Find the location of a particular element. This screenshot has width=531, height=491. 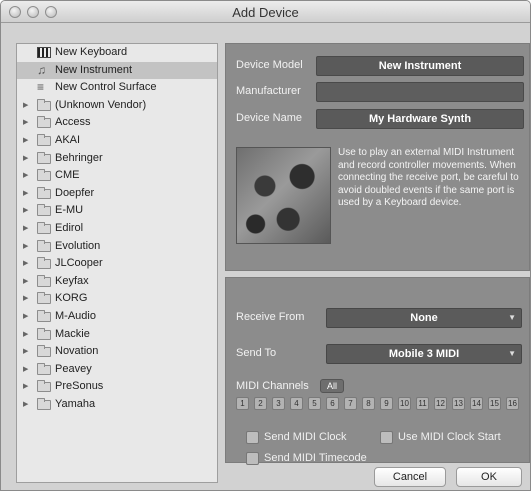

midi-channel-button: 8 is located at coordinates (368, 403).